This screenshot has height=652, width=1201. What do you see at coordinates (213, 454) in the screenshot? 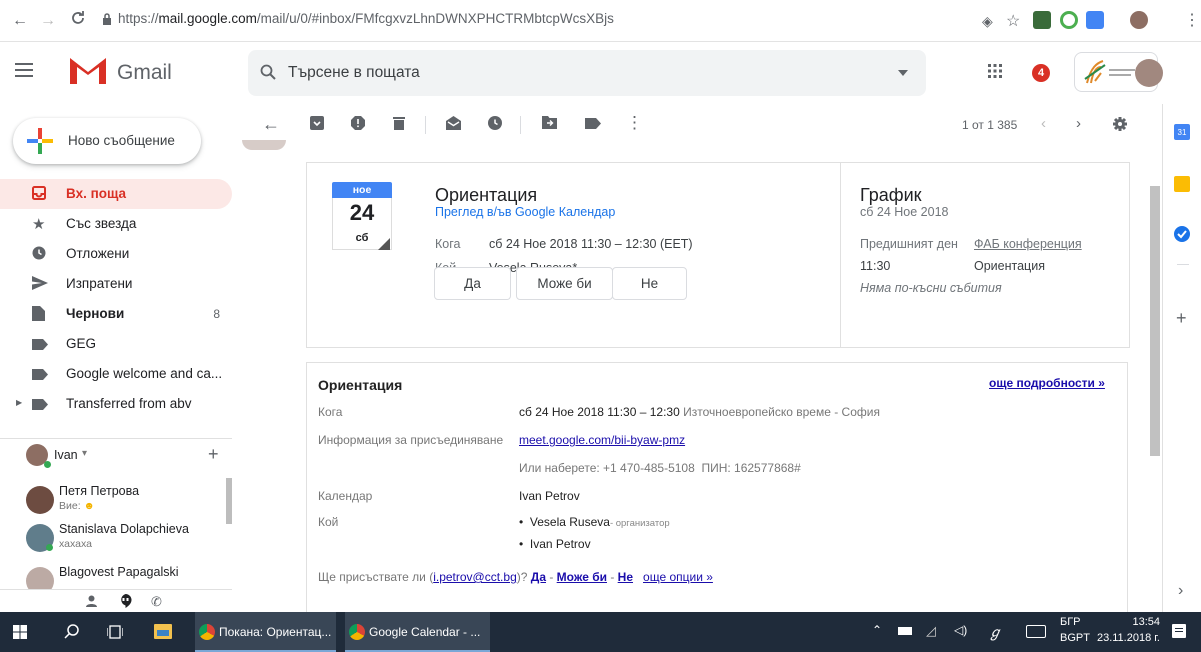
I see `new-chat-plus-icon: +` at bounding box center [213, 454].